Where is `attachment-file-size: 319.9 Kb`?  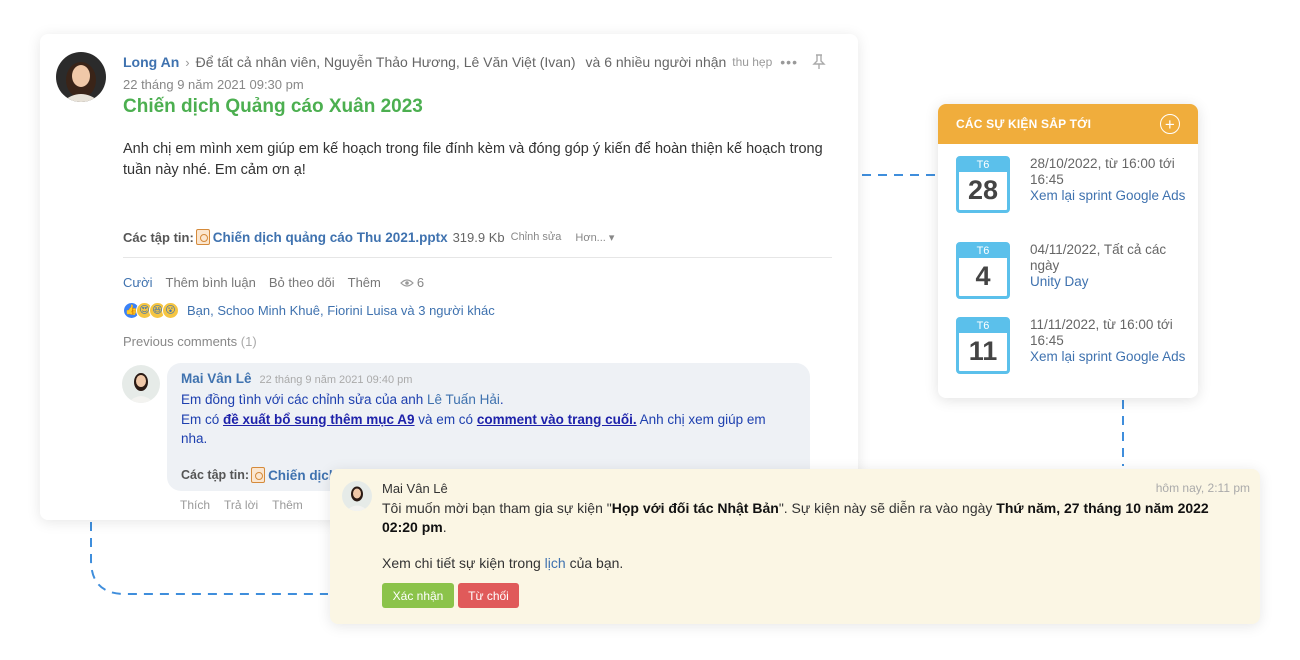 attachment-file-size: 319.9 Kb is located at coordinates (478, 237).